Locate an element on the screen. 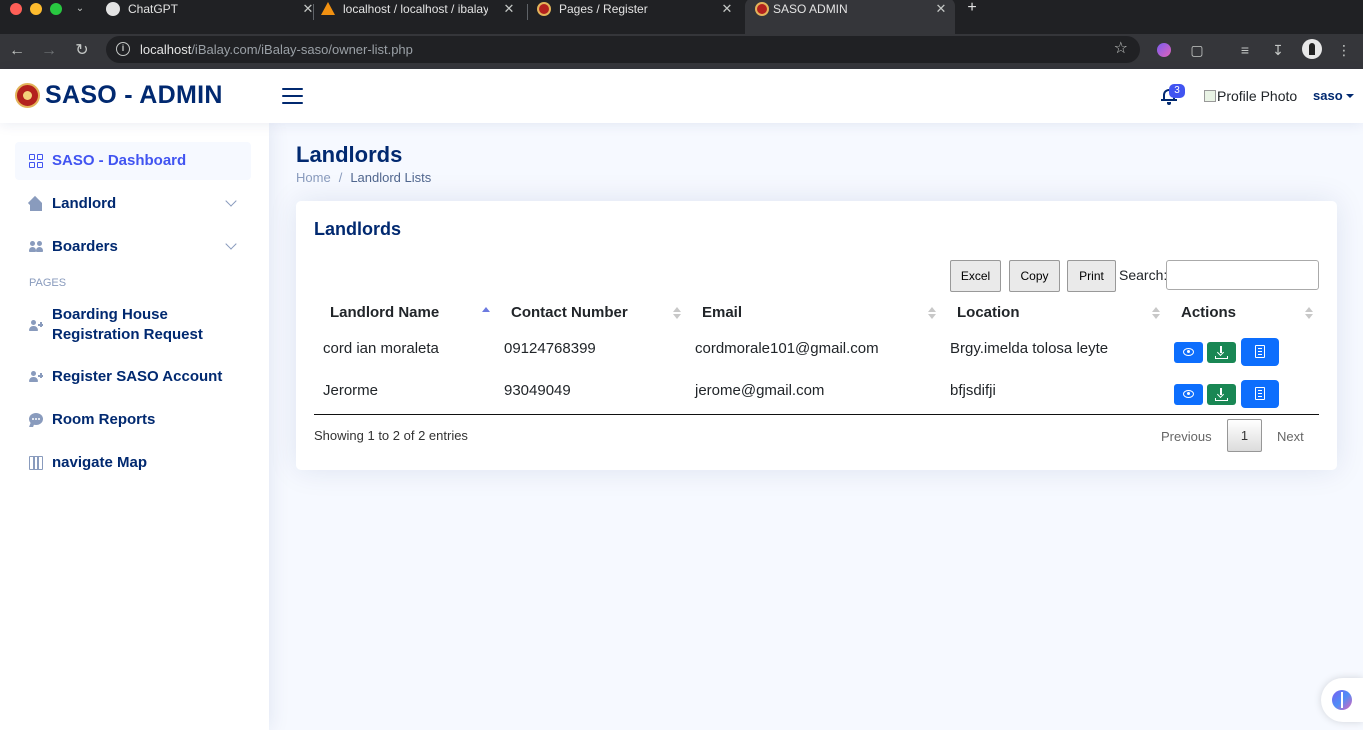  pagination-next: Next is located at coordinates (1290, 436).